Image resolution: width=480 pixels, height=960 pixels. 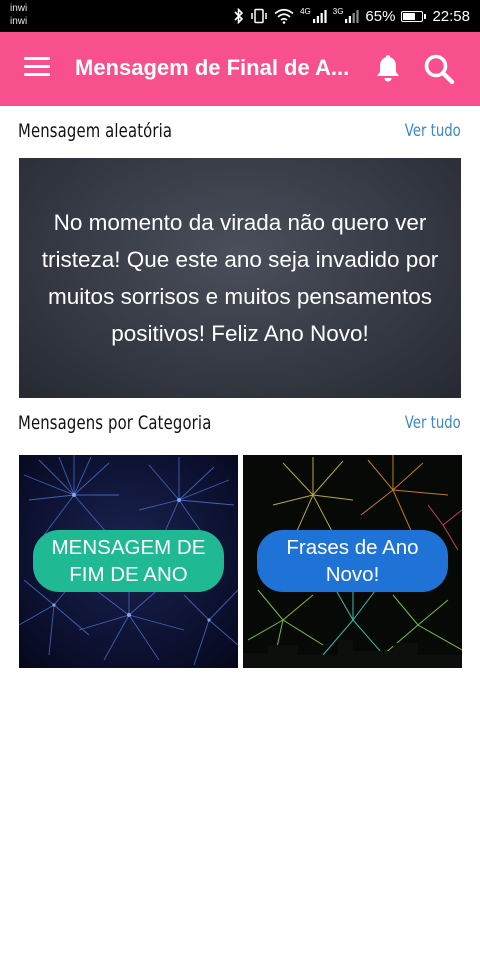 I want to click on status-icons: 4G 3G 65% 22:58, so click(x=352, y=16).